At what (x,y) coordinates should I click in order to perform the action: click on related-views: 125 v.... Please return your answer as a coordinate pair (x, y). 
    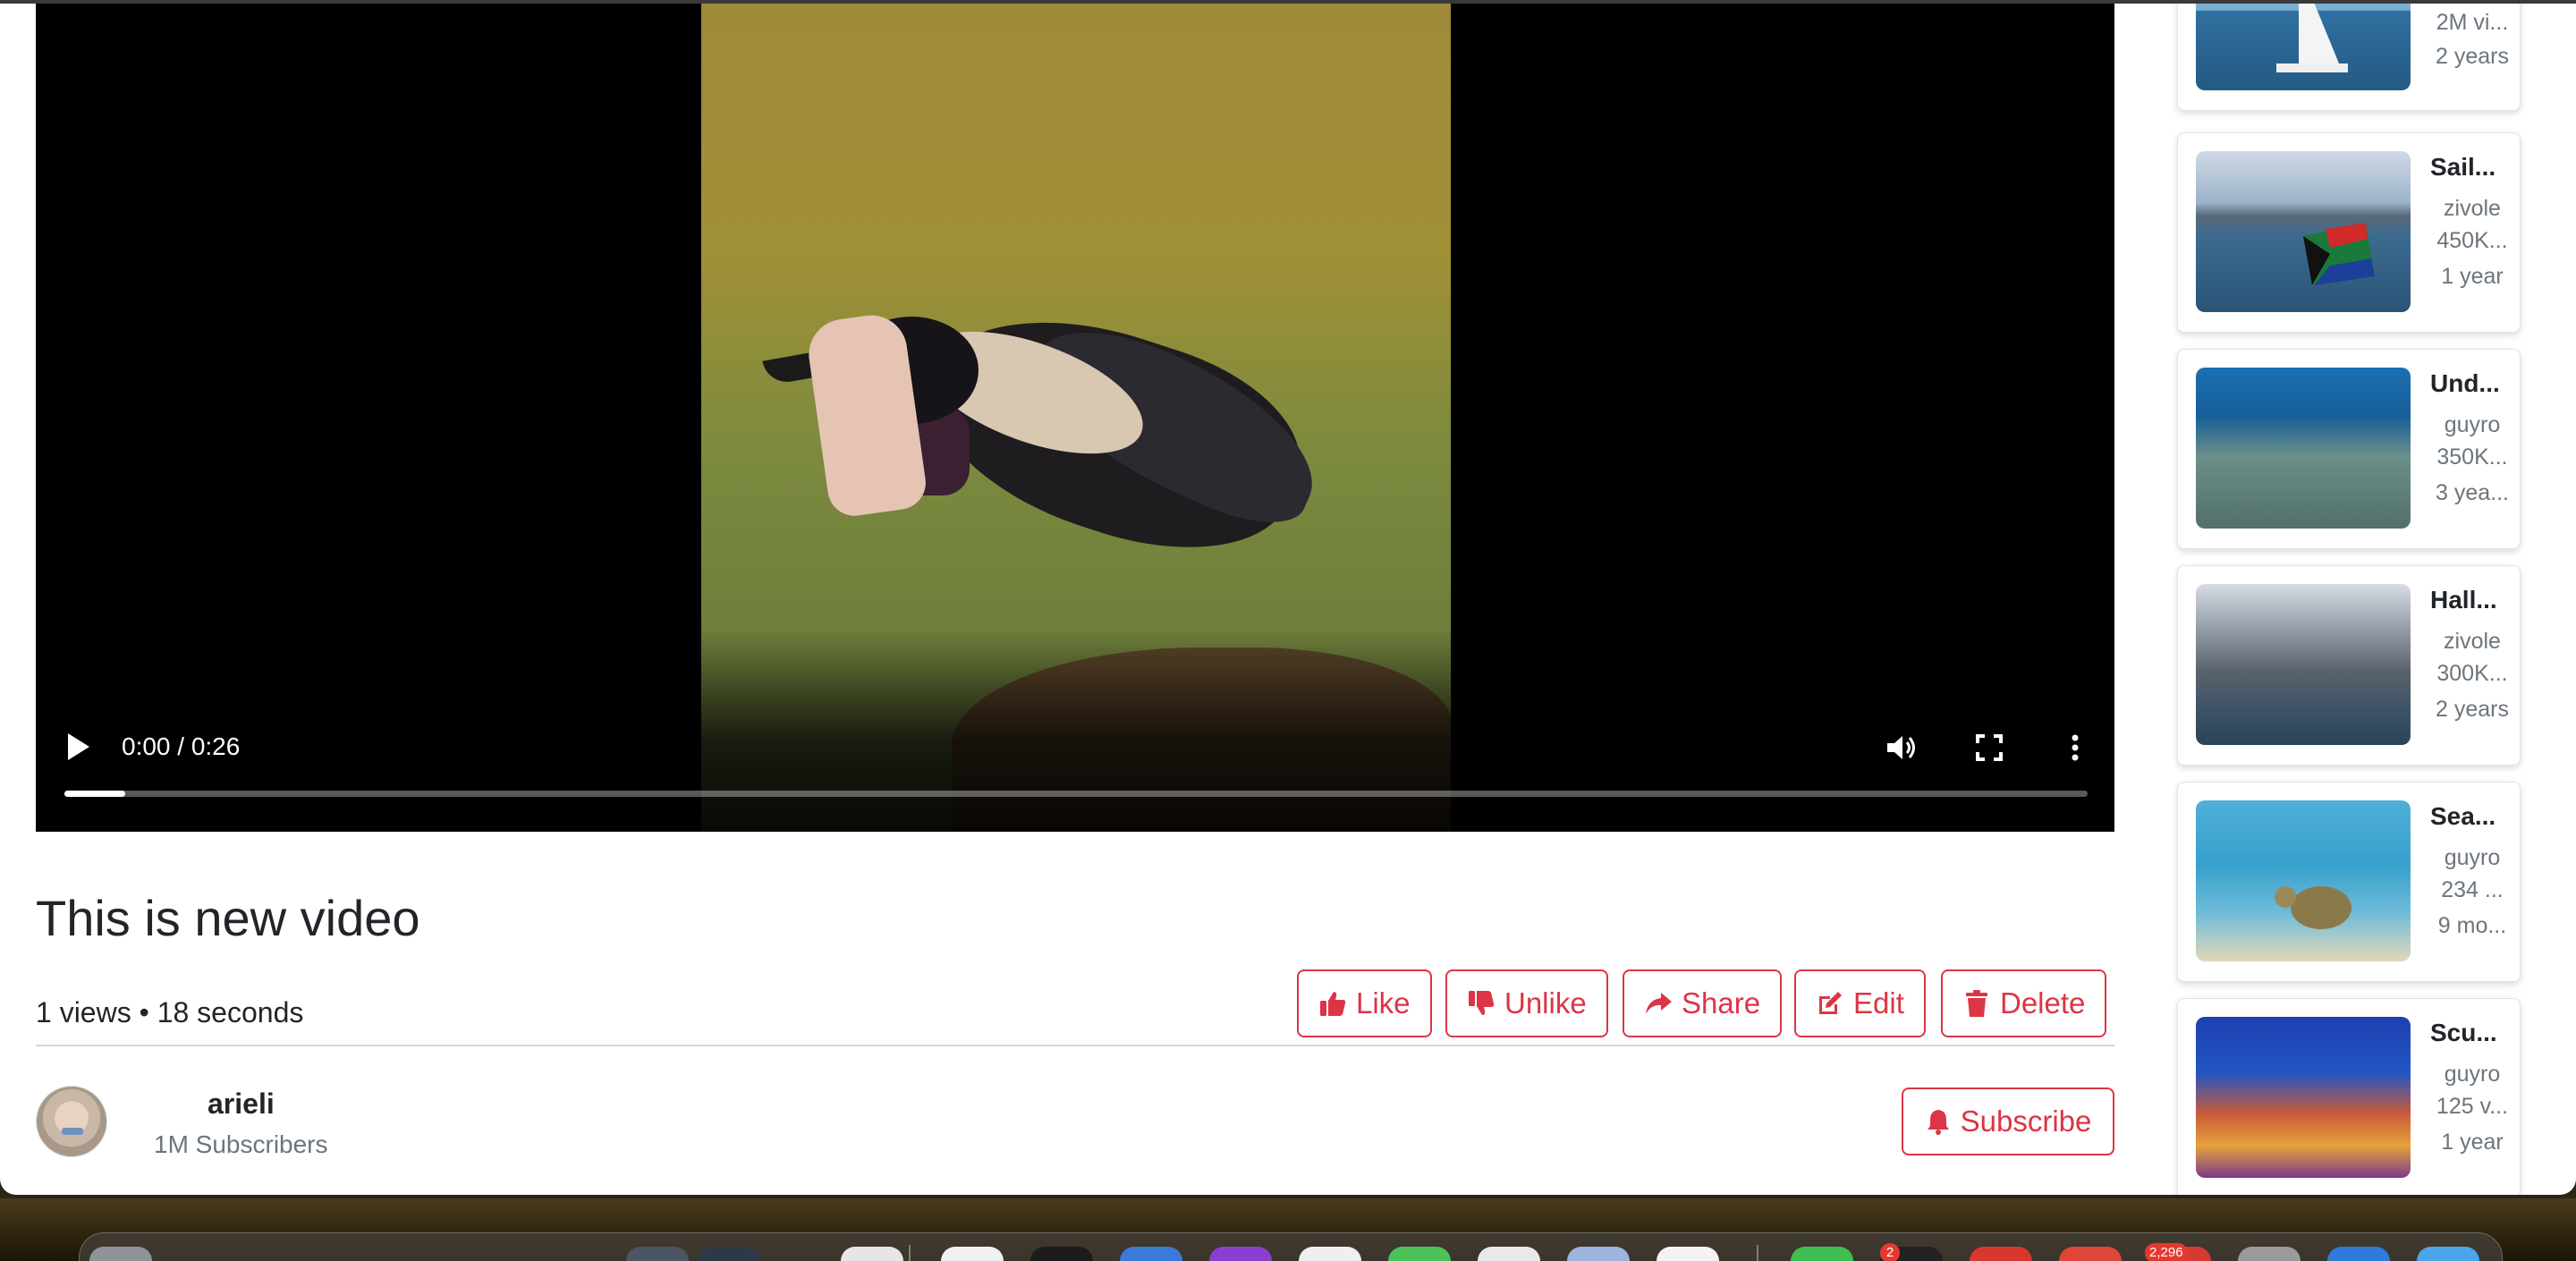
    Looking at the image, I should click on (2472, 1106).